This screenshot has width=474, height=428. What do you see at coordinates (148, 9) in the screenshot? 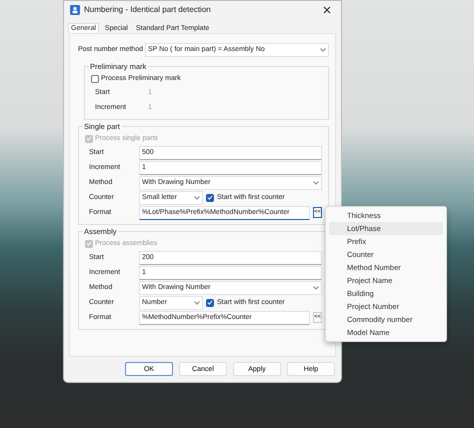
I see `window-title: Numbering - Identical part detection` at bounding box center [148, 9].